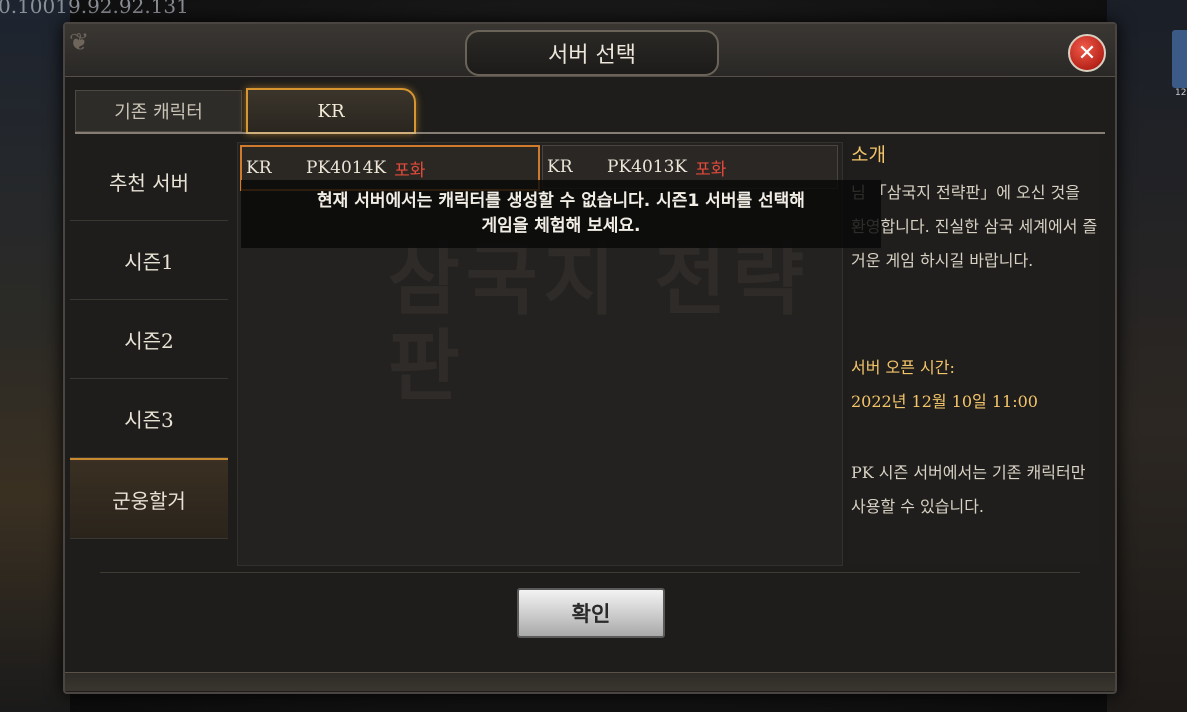 This screenshot has height=712, width=1187. Describe the element at coordinates (590, 681) in the screenshot. I see `dialog-footer-ornament` at that location.